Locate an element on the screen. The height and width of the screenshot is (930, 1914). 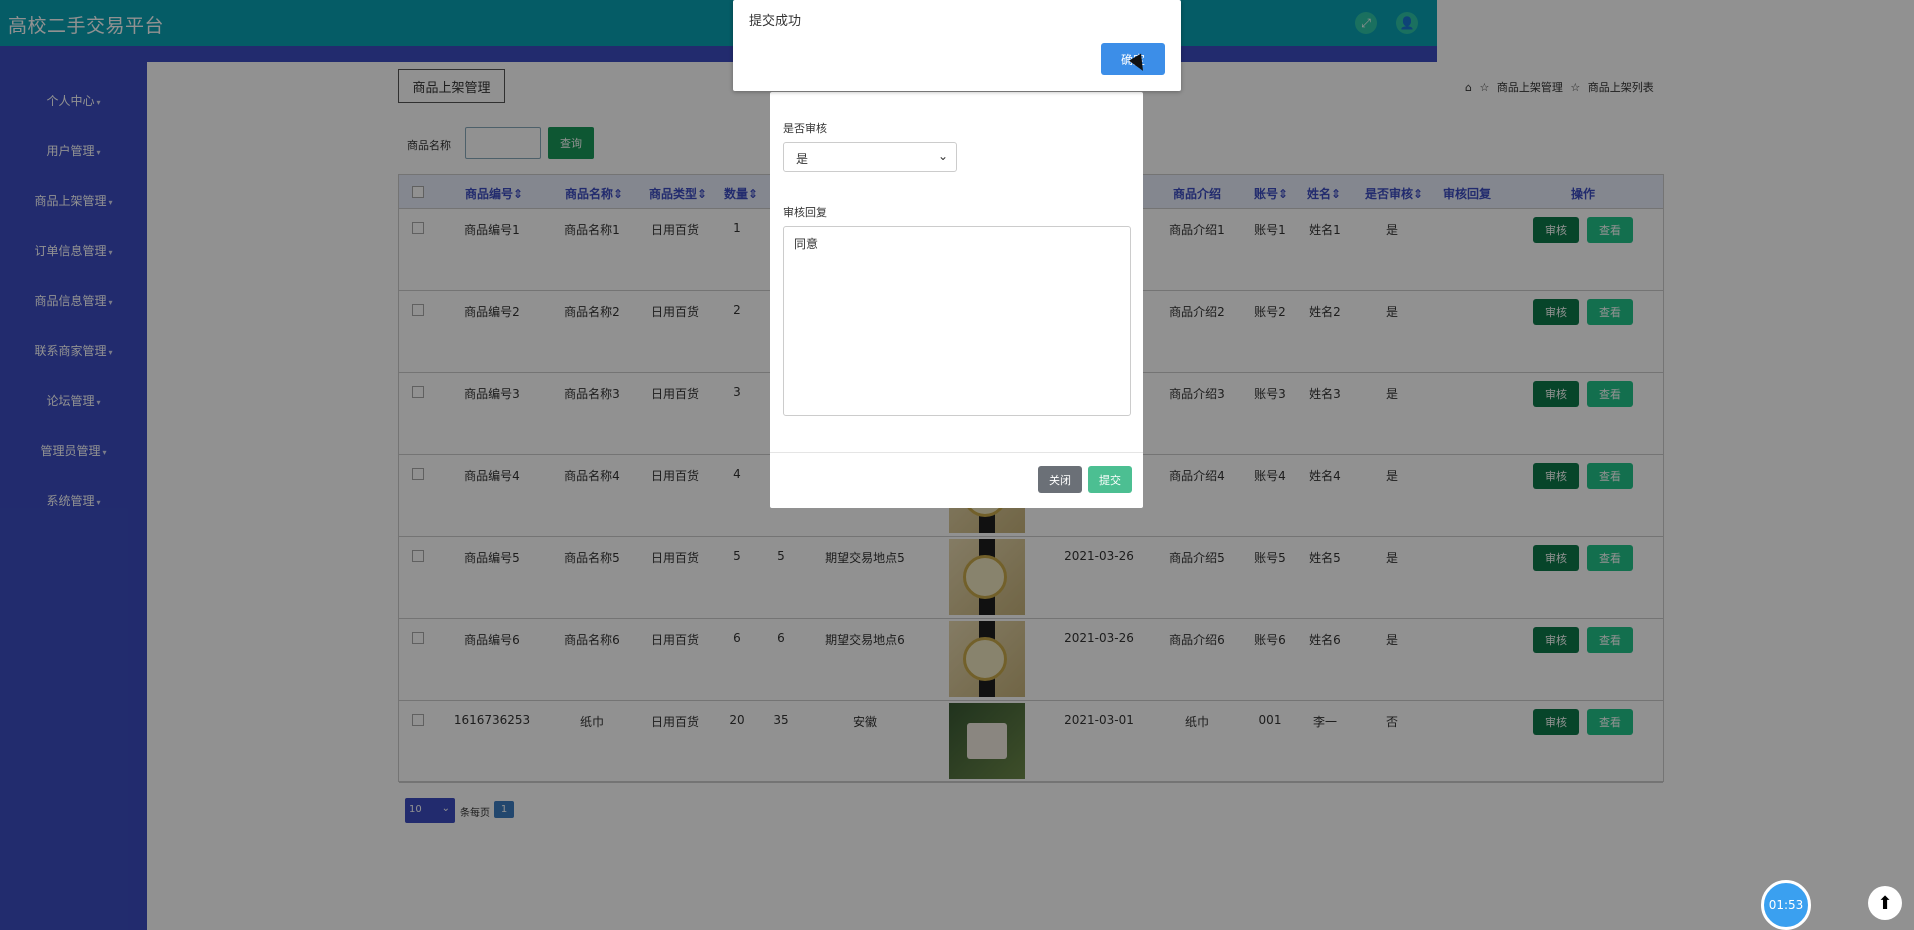
upload-icon: ⬆ is located at coordinates (1885, 903).